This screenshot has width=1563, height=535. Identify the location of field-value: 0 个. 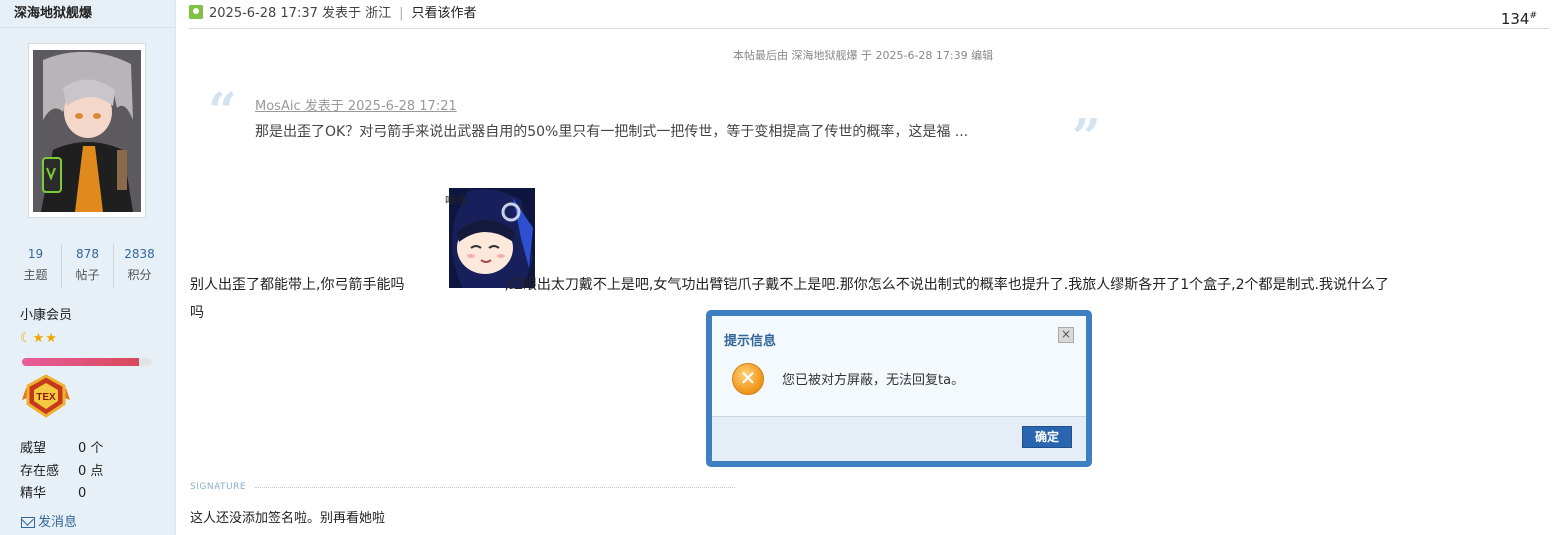
(91, 448).